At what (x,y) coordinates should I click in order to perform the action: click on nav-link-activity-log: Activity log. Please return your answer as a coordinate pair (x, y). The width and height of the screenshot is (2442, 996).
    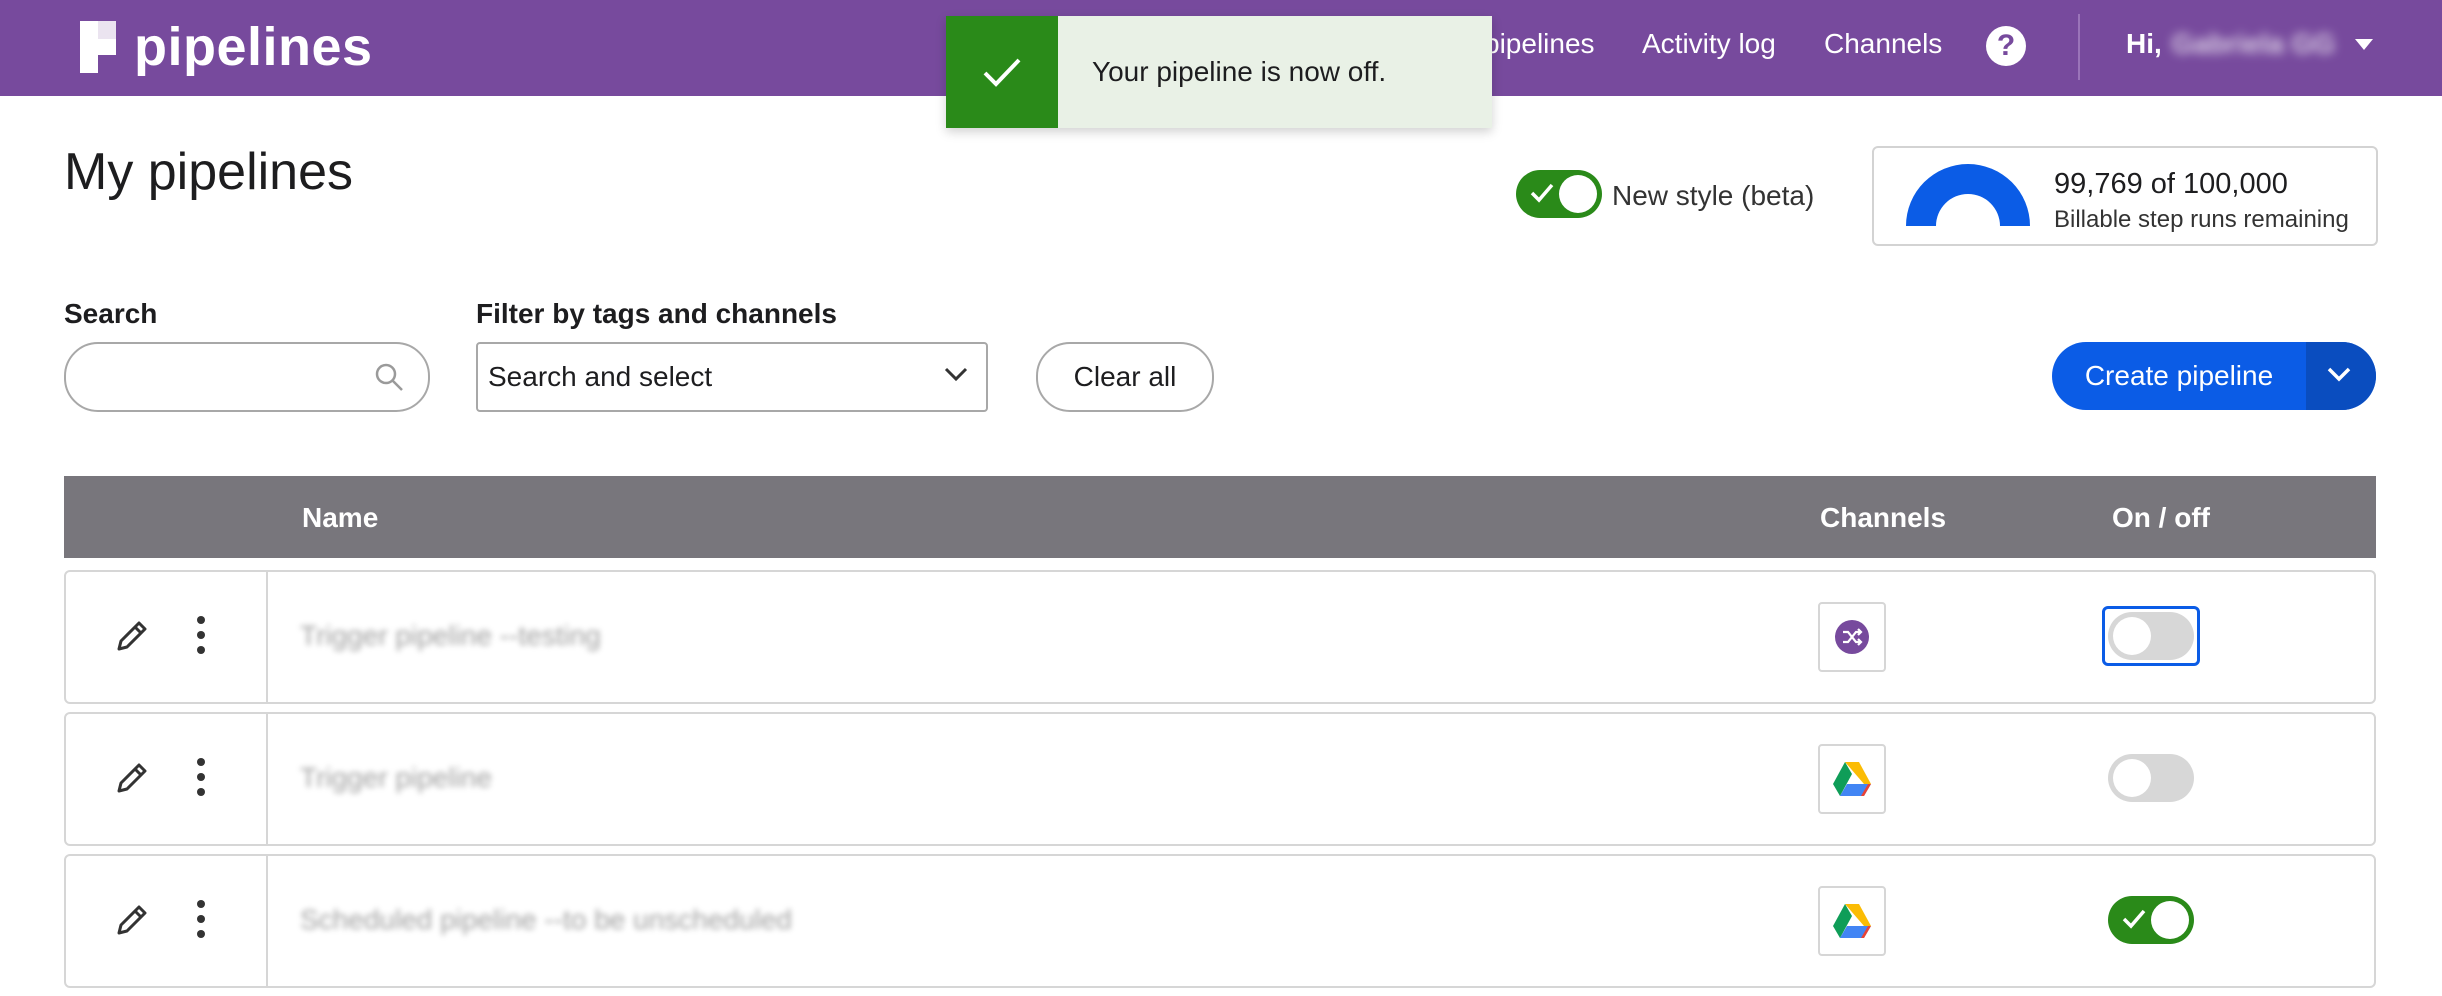
    Looking at the image, I should click on (1709, 44).